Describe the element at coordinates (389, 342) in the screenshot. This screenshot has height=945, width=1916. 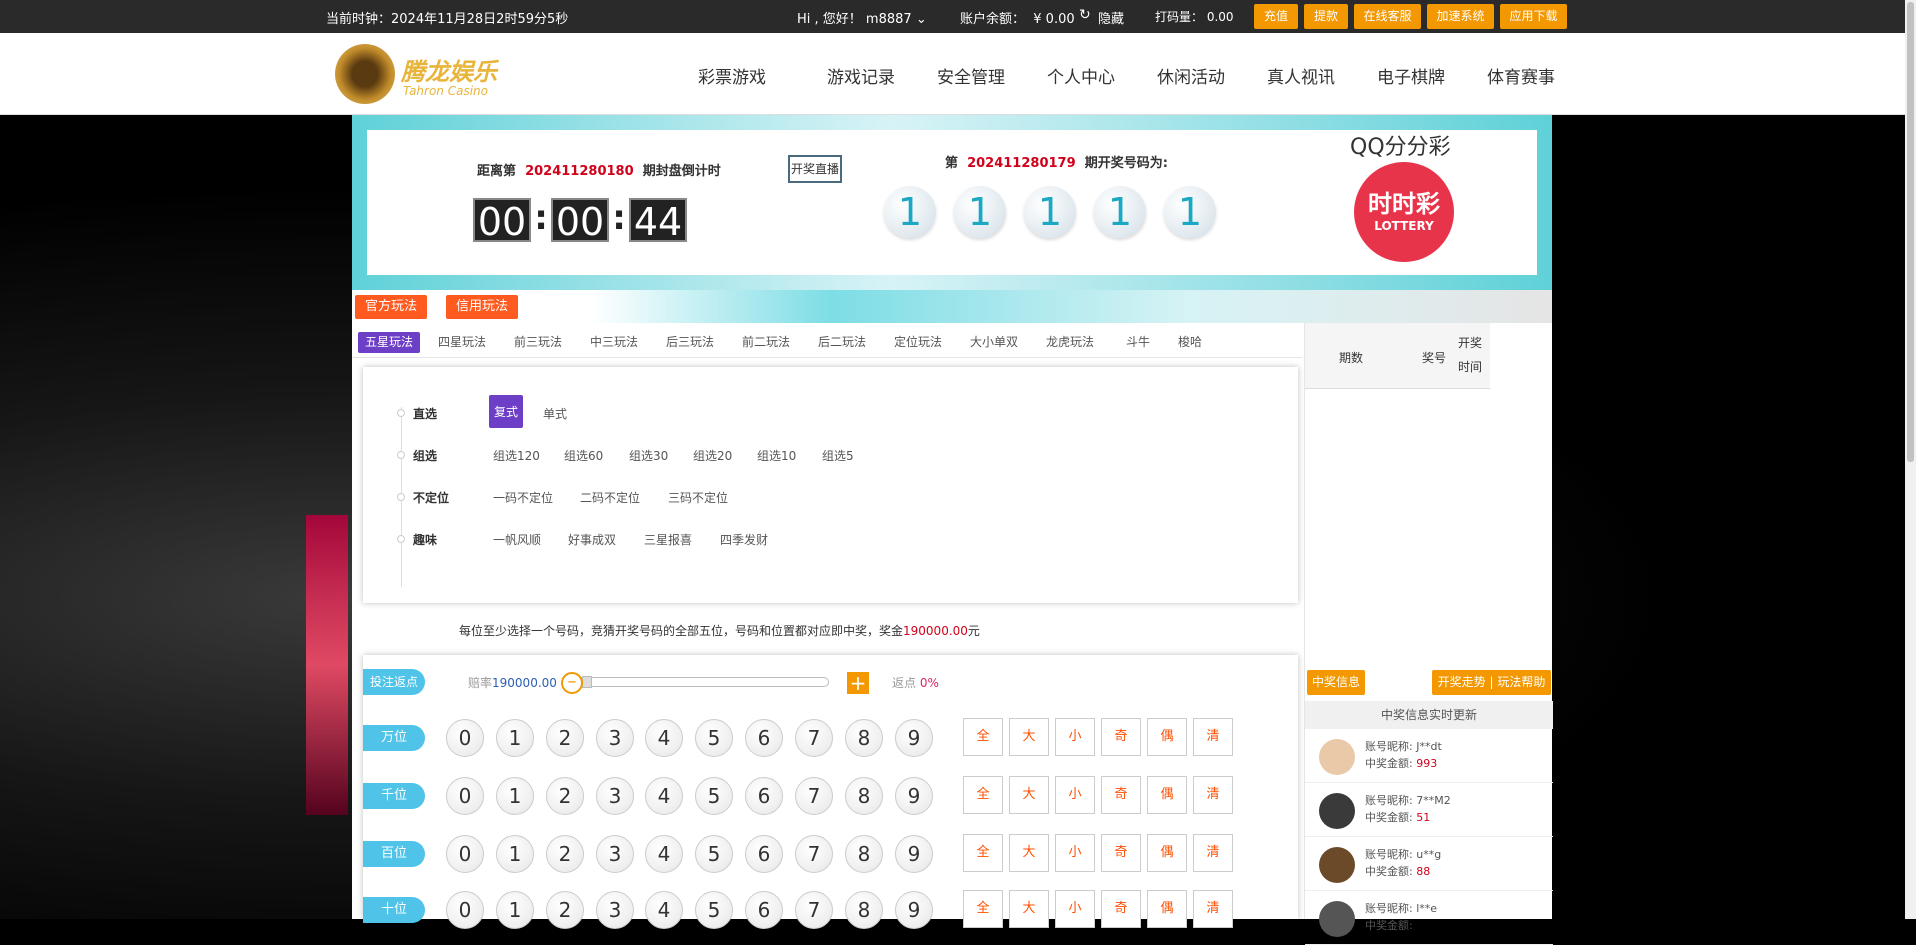
I see `tab-five-star: 五星玩法` at that location.